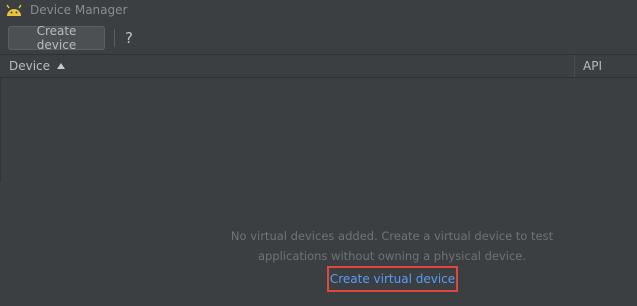 The image size is (637, 306). I want to click on create-virtual-device-link: Create virtual device, so click(392, 279).